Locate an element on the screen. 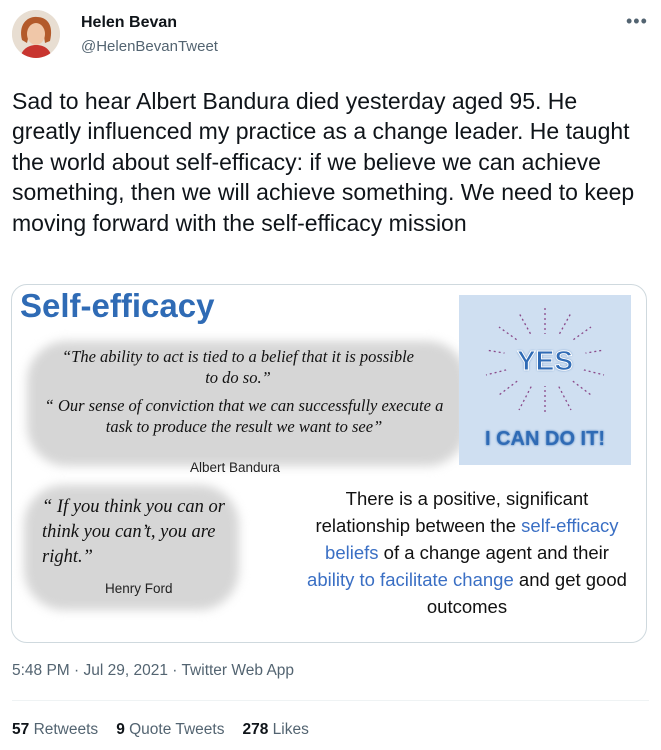 The width and height of the screenshot is (661, 750). retweets-count: 57 is located at coordinates (21, 729).